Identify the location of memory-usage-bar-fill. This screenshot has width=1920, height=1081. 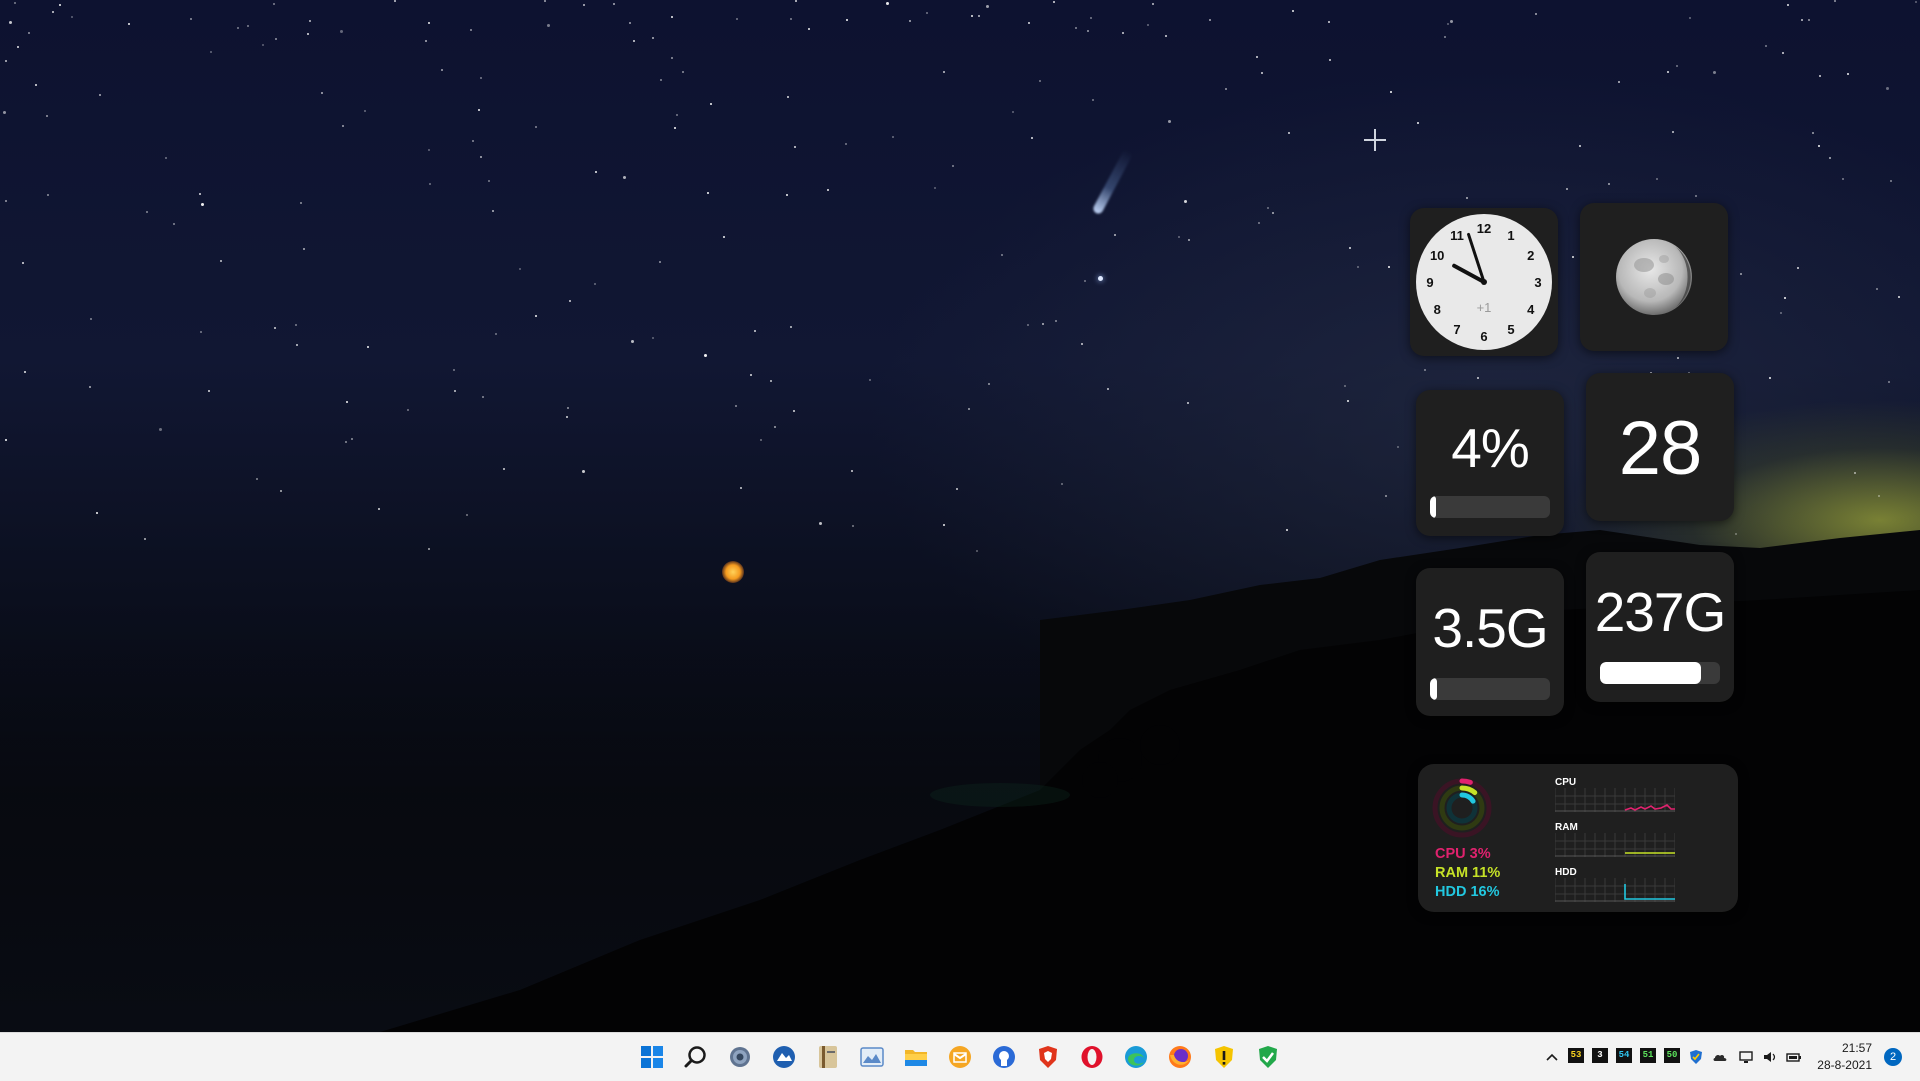
(1433, 689).